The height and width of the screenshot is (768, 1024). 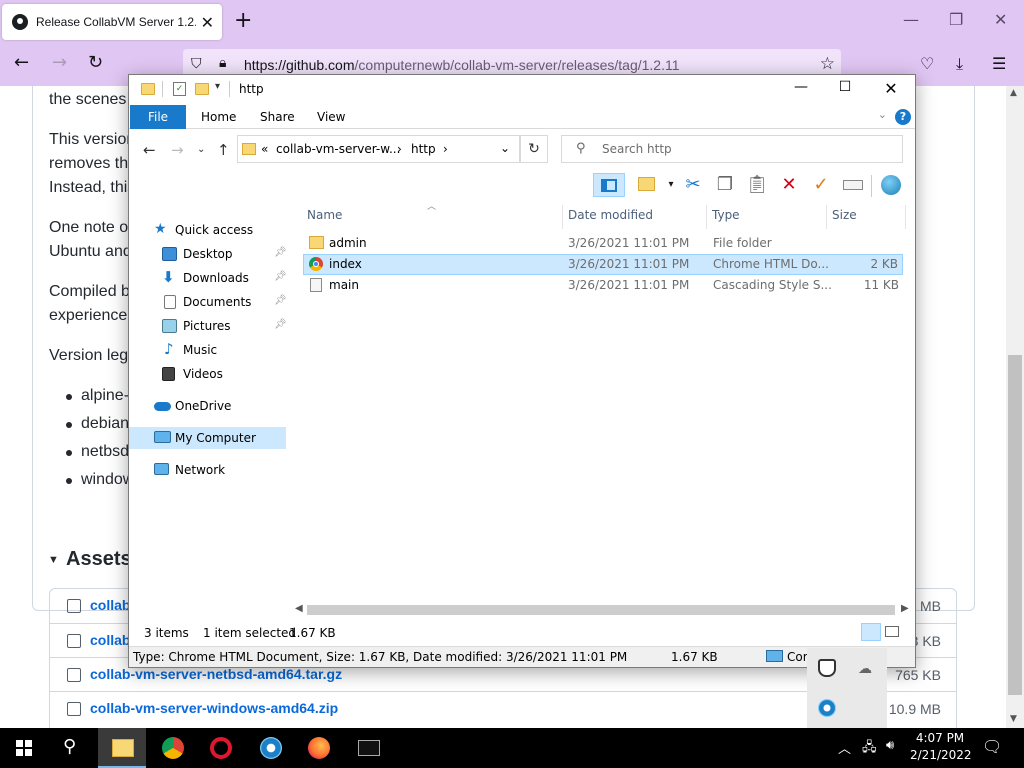 What do you see at coordinates (940, 738) in the screenshot?
I see `clock-time: 4:07 PM` at bounding box center [940, 738].